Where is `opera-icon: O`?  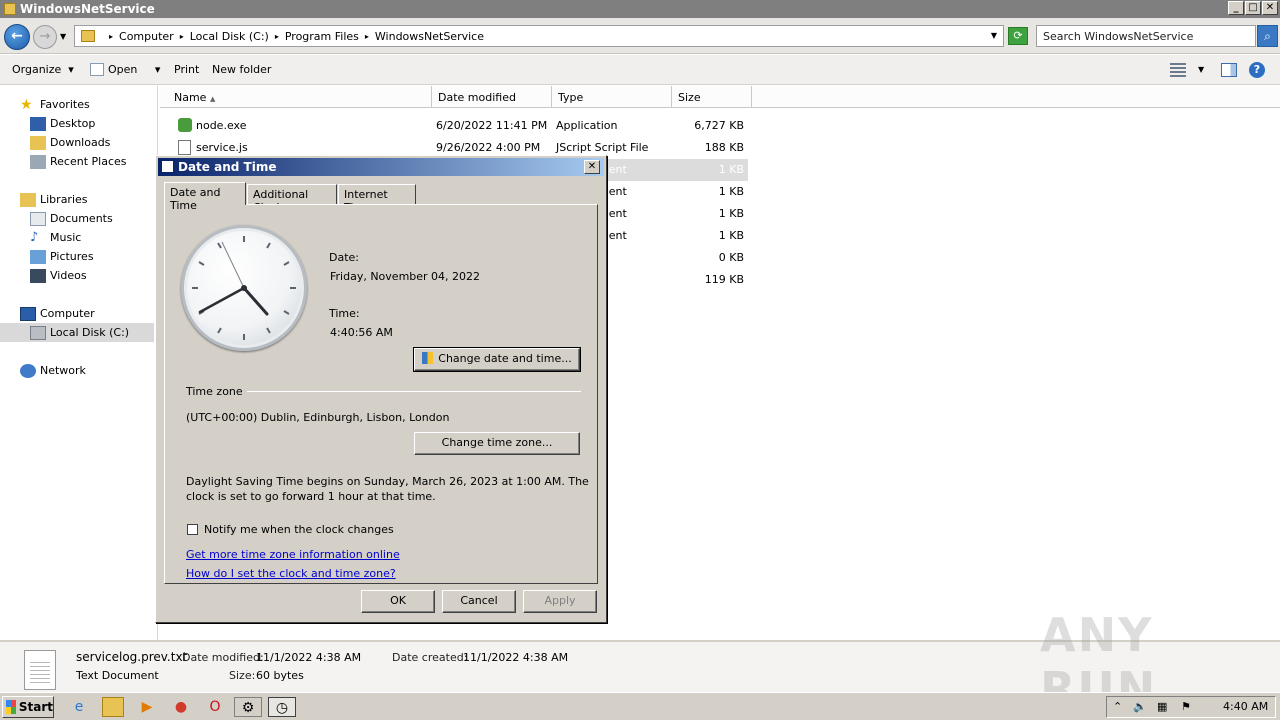 opera-icon: O is located at coordinates (215, 707).